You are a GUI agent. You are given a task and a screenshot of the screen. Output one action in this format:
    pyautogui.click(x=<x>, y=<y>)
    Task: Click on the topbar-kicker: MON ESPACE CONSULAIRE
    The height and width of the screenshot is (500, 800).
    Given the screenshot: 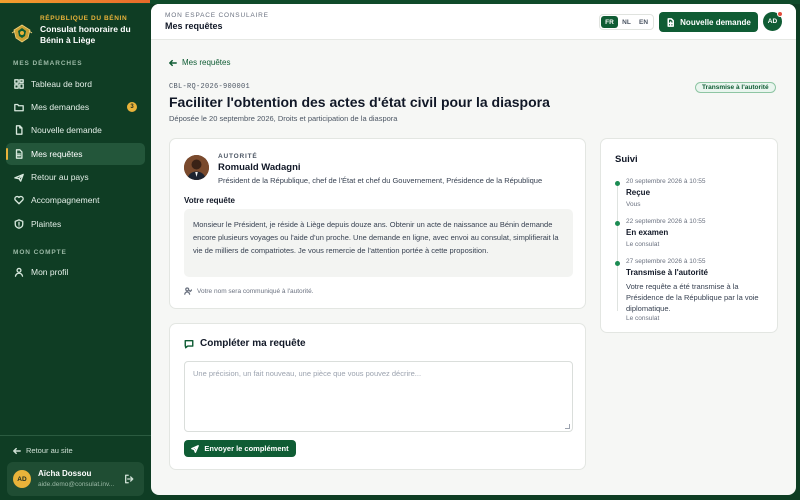 What is the action you would take?
    pyautogui.click(x=217, y=15)
    